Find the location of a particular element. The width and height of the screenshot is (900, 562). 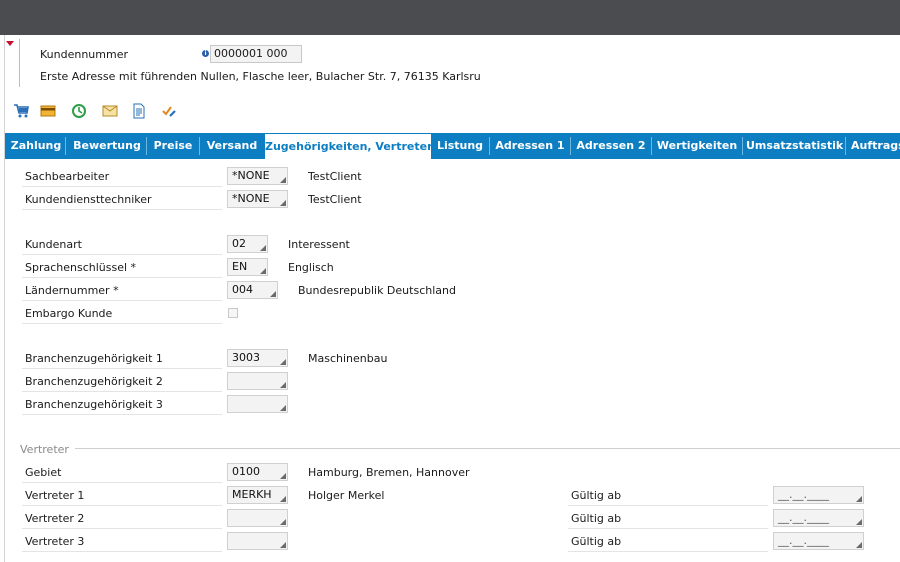

section-divider is located at coordinates (487, 448).